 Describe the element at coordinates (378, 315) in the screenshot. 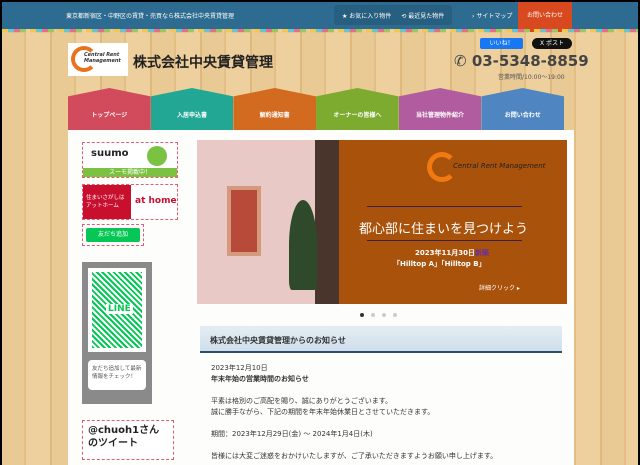

I see `slider-dots` at that location.